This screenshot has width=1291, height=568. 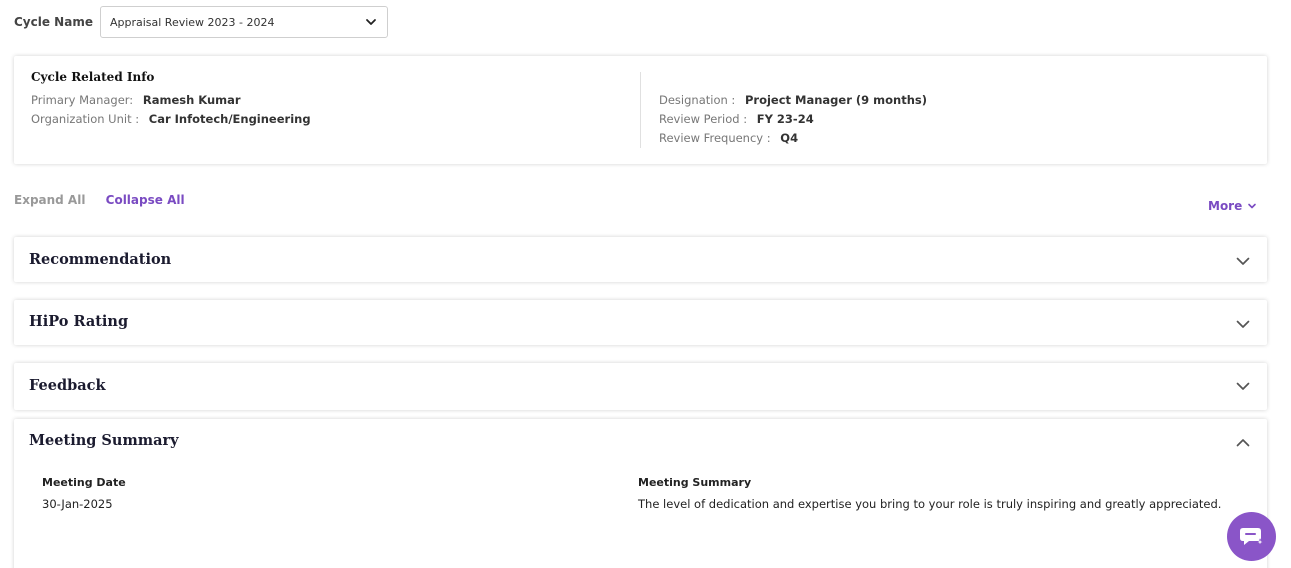 I want to click on collapse-all-link: Collapse All, so click(x=145, y=200).